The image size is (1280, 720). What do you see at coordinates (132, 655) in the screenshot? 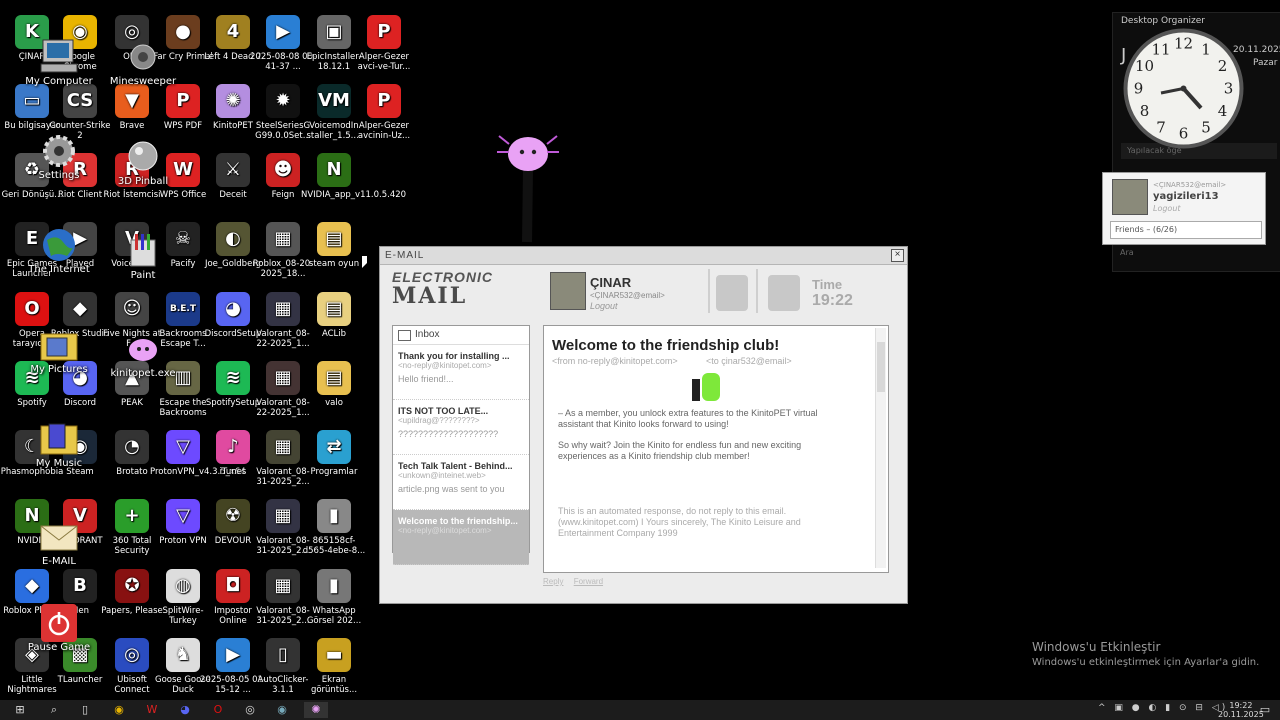
I see `app-icon: ◎` at bounding box center [132, 655].